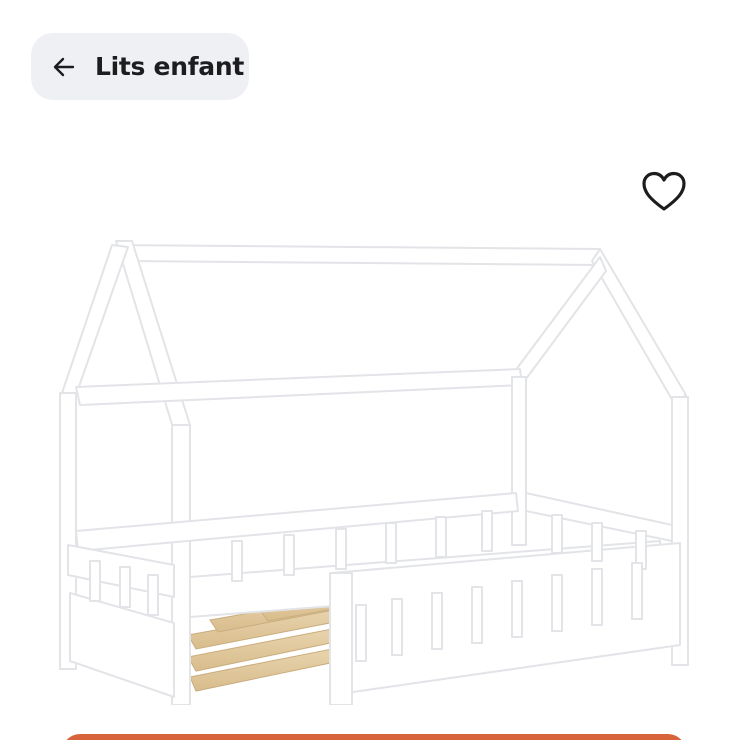 This screenshot has width=749, height=740. What do you see at coordinates (169, 66) in the screenshot?
I see `back-button-label: Lits enfant` at bounding box center [169, 66].